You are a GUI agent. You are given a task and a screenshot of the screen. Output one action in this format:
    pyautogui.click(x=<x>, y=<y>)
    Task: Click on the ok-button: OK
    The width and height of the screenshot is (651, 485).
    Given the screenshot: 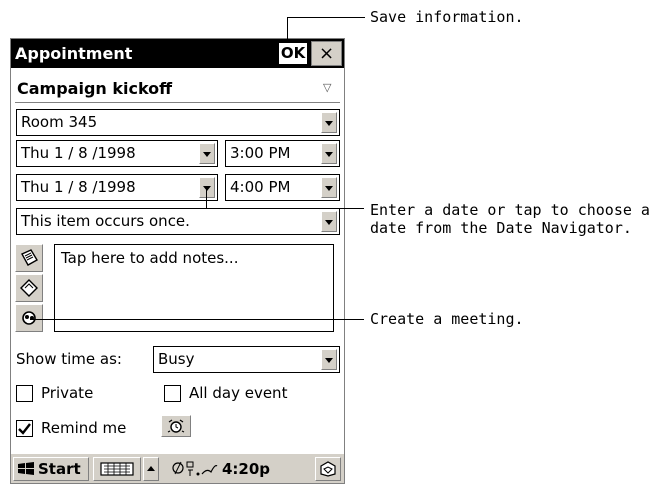 What is the action you would take?
    pyautogui.click(x=293, y=53)
    